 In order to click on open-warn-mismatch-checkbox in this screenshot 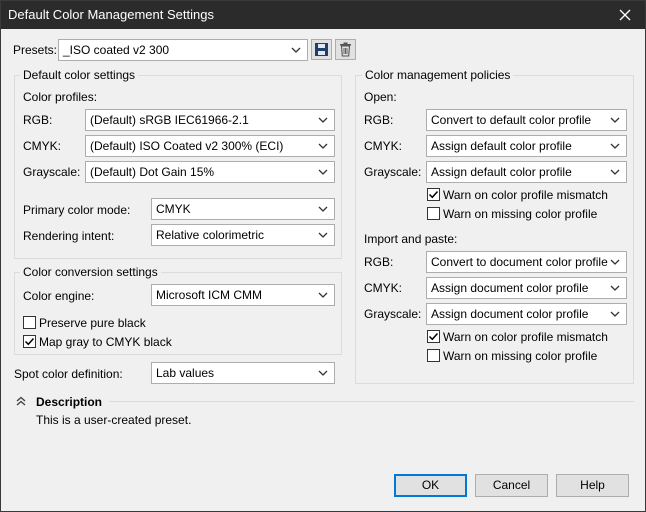, I will do `click(433, 194)`.